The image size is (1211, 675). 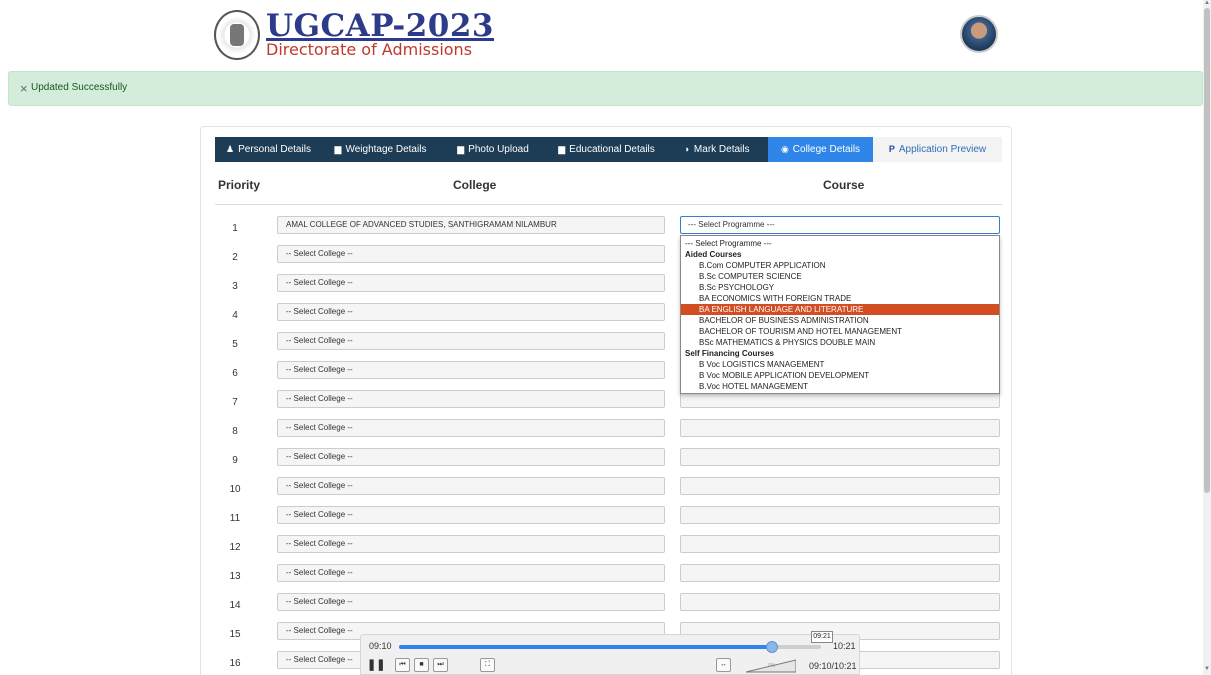 What do you see at coordinates (840, 342) in the screenshot?
I see `dropdown-option: BSc MATHEMATICS & PHYSICS DOUBLE MAIN` at bounding box center [840, 342].